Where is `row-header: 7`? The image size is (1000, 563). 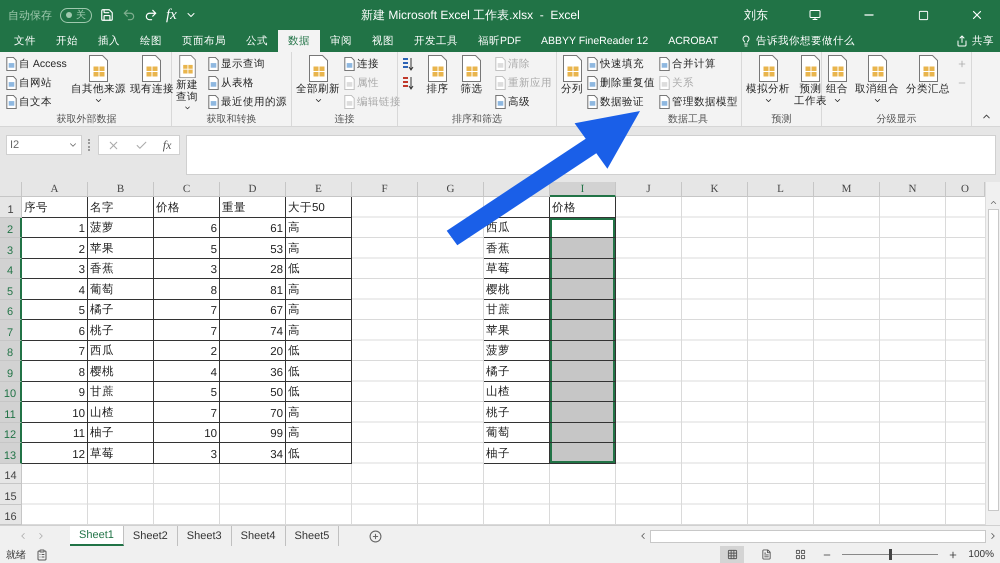 row-header: 7 is located at coordinates (11, 330).